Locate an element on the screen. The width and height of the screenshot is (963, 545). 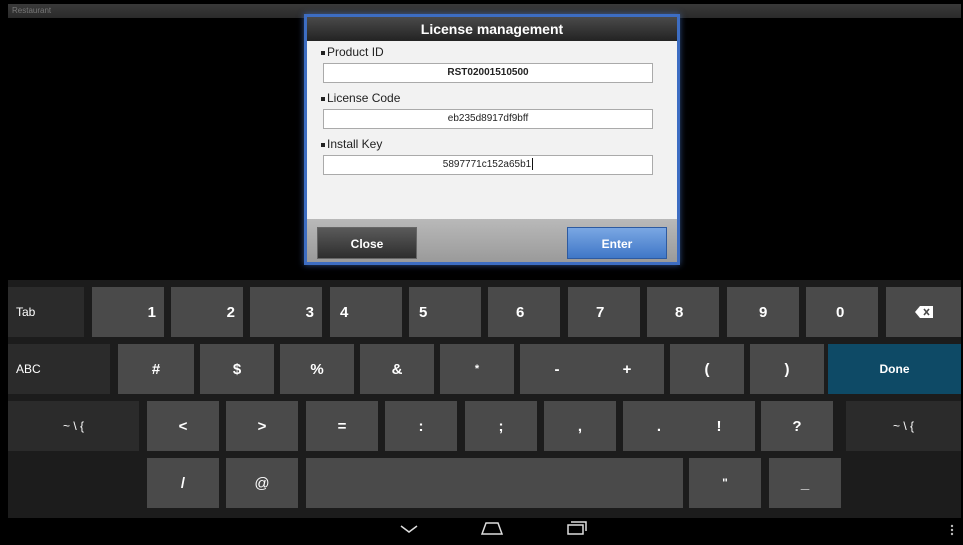
key-exclamation: ! is located at coordinates (719, 426).